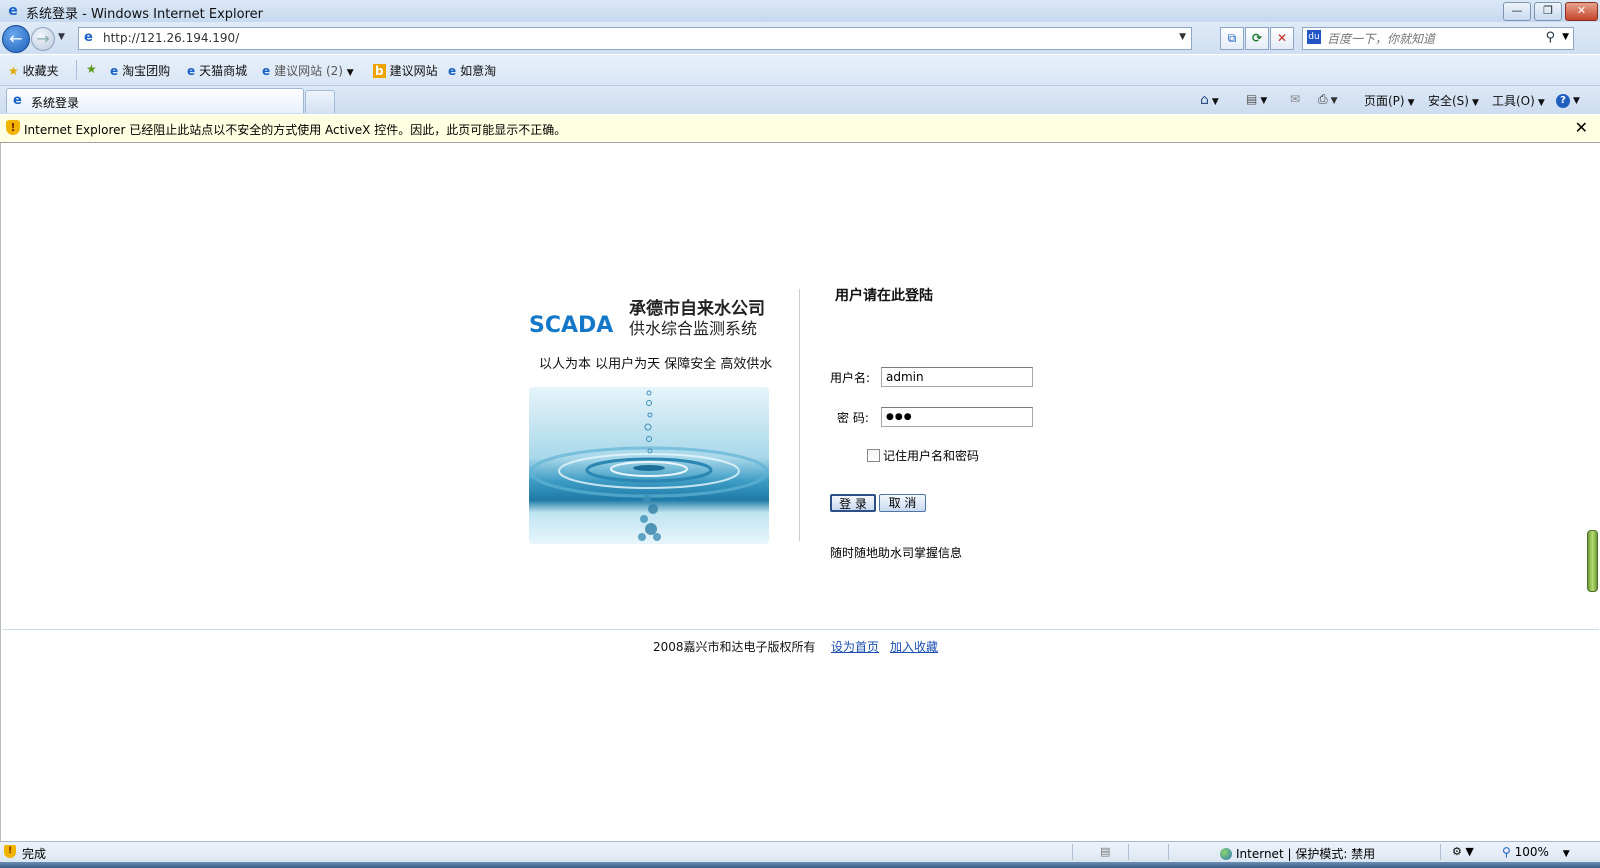 The width and height of the screenshot is (1600, 868). What do you see at coordinates (1232, 38) in the screenshot?
I see `compatibility-view-button: ⧉` at bounding box center [1232, 38].